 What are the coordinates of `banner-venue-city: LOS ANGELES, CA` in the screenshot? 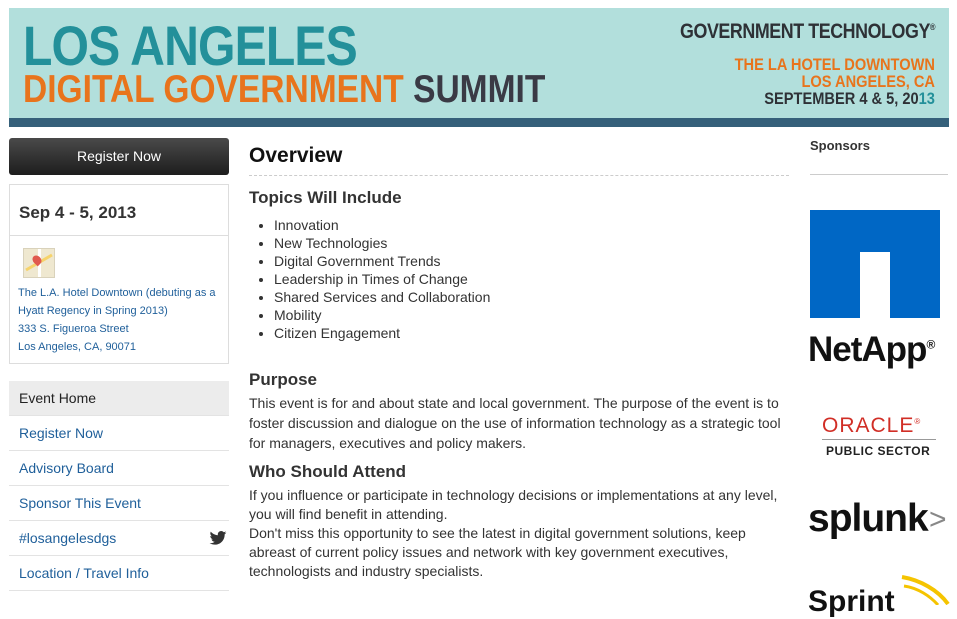 It's located at (868, 81).